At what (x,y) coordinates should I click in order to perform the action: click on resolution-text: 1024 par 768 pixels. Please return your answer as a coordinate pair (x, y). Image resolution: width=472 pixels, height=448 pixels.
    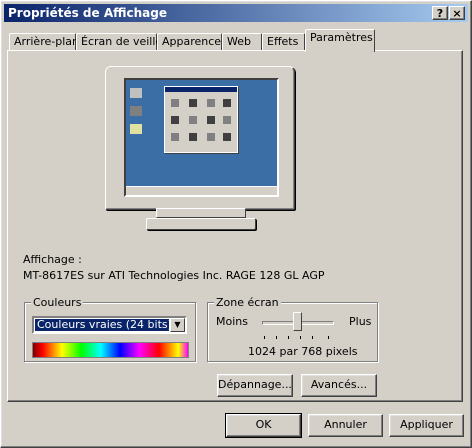
    Looking at the image, I should click on (303, 351).